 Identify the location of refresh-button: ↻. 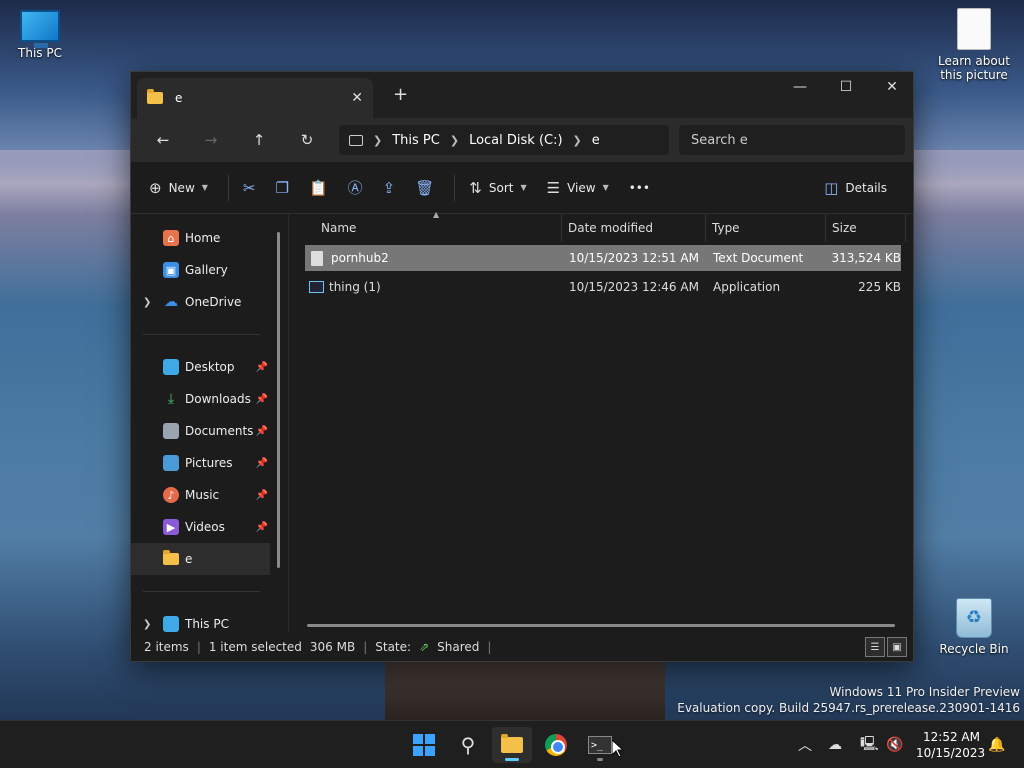
(307, 140).